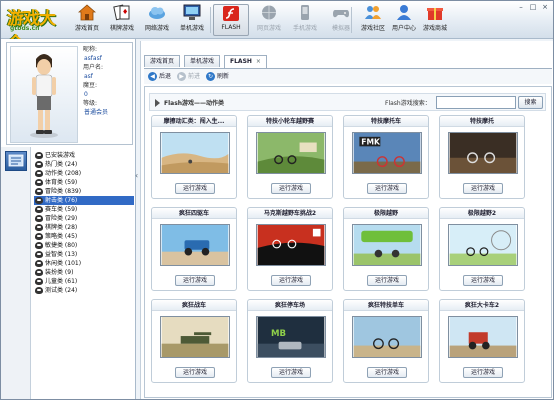  What do you see at coordinates (84, 227) in the screenshot?
I see `category-item: 棋牌类 (28)` at bounding box center [84, 227].